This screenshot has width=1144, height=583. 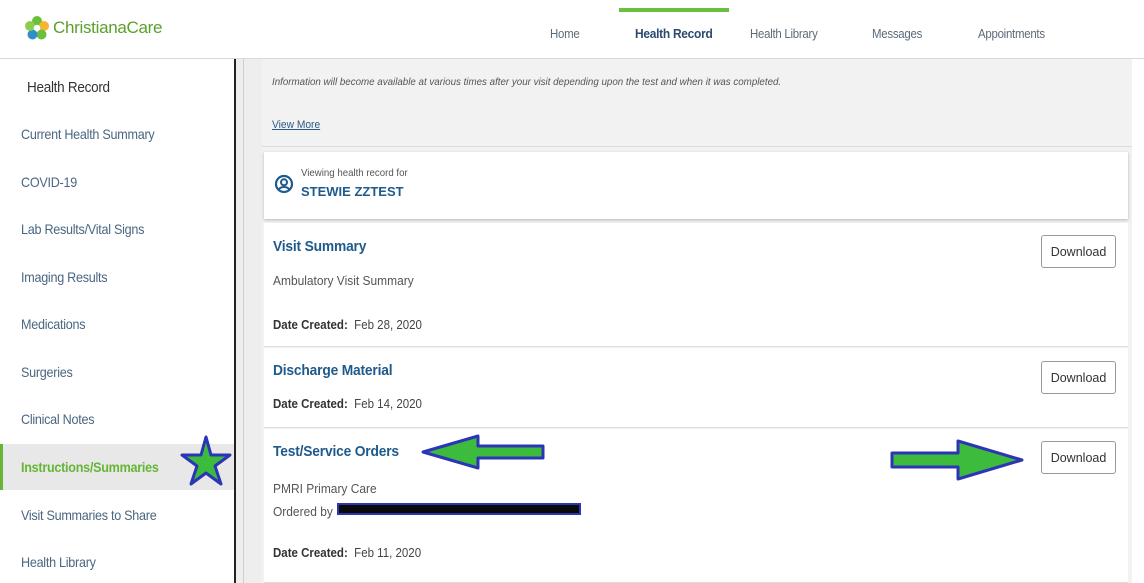 I want to click on document-title: Test/Service Orders, so click(x=336, y=451).